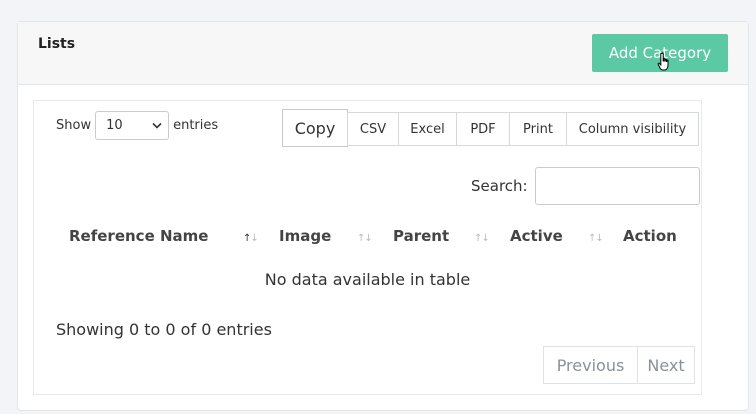 The width and height of the screenshot is (756, 414). Describe the element at coordinates (499, 186) in the screenshot. I see `search-label: Search:` at that location.